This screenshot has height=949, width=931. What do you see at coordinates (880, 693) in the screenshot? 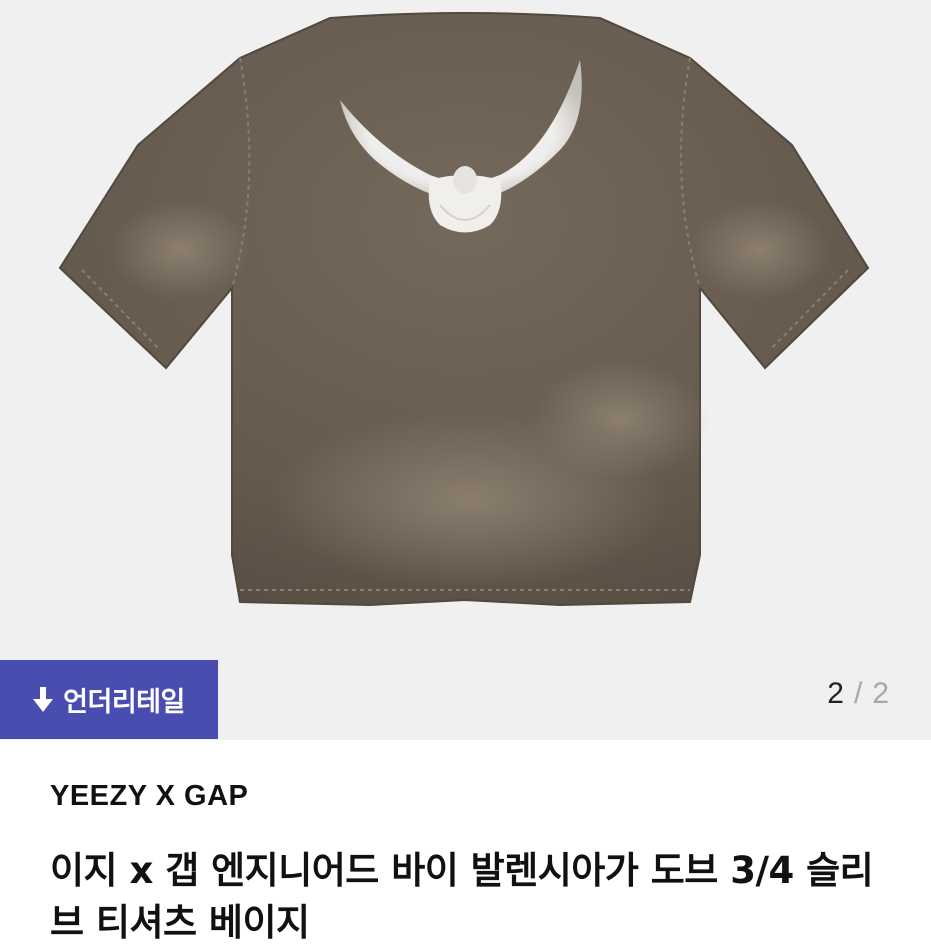
I see `counter-total: 2` at bounding box center [880, 693].